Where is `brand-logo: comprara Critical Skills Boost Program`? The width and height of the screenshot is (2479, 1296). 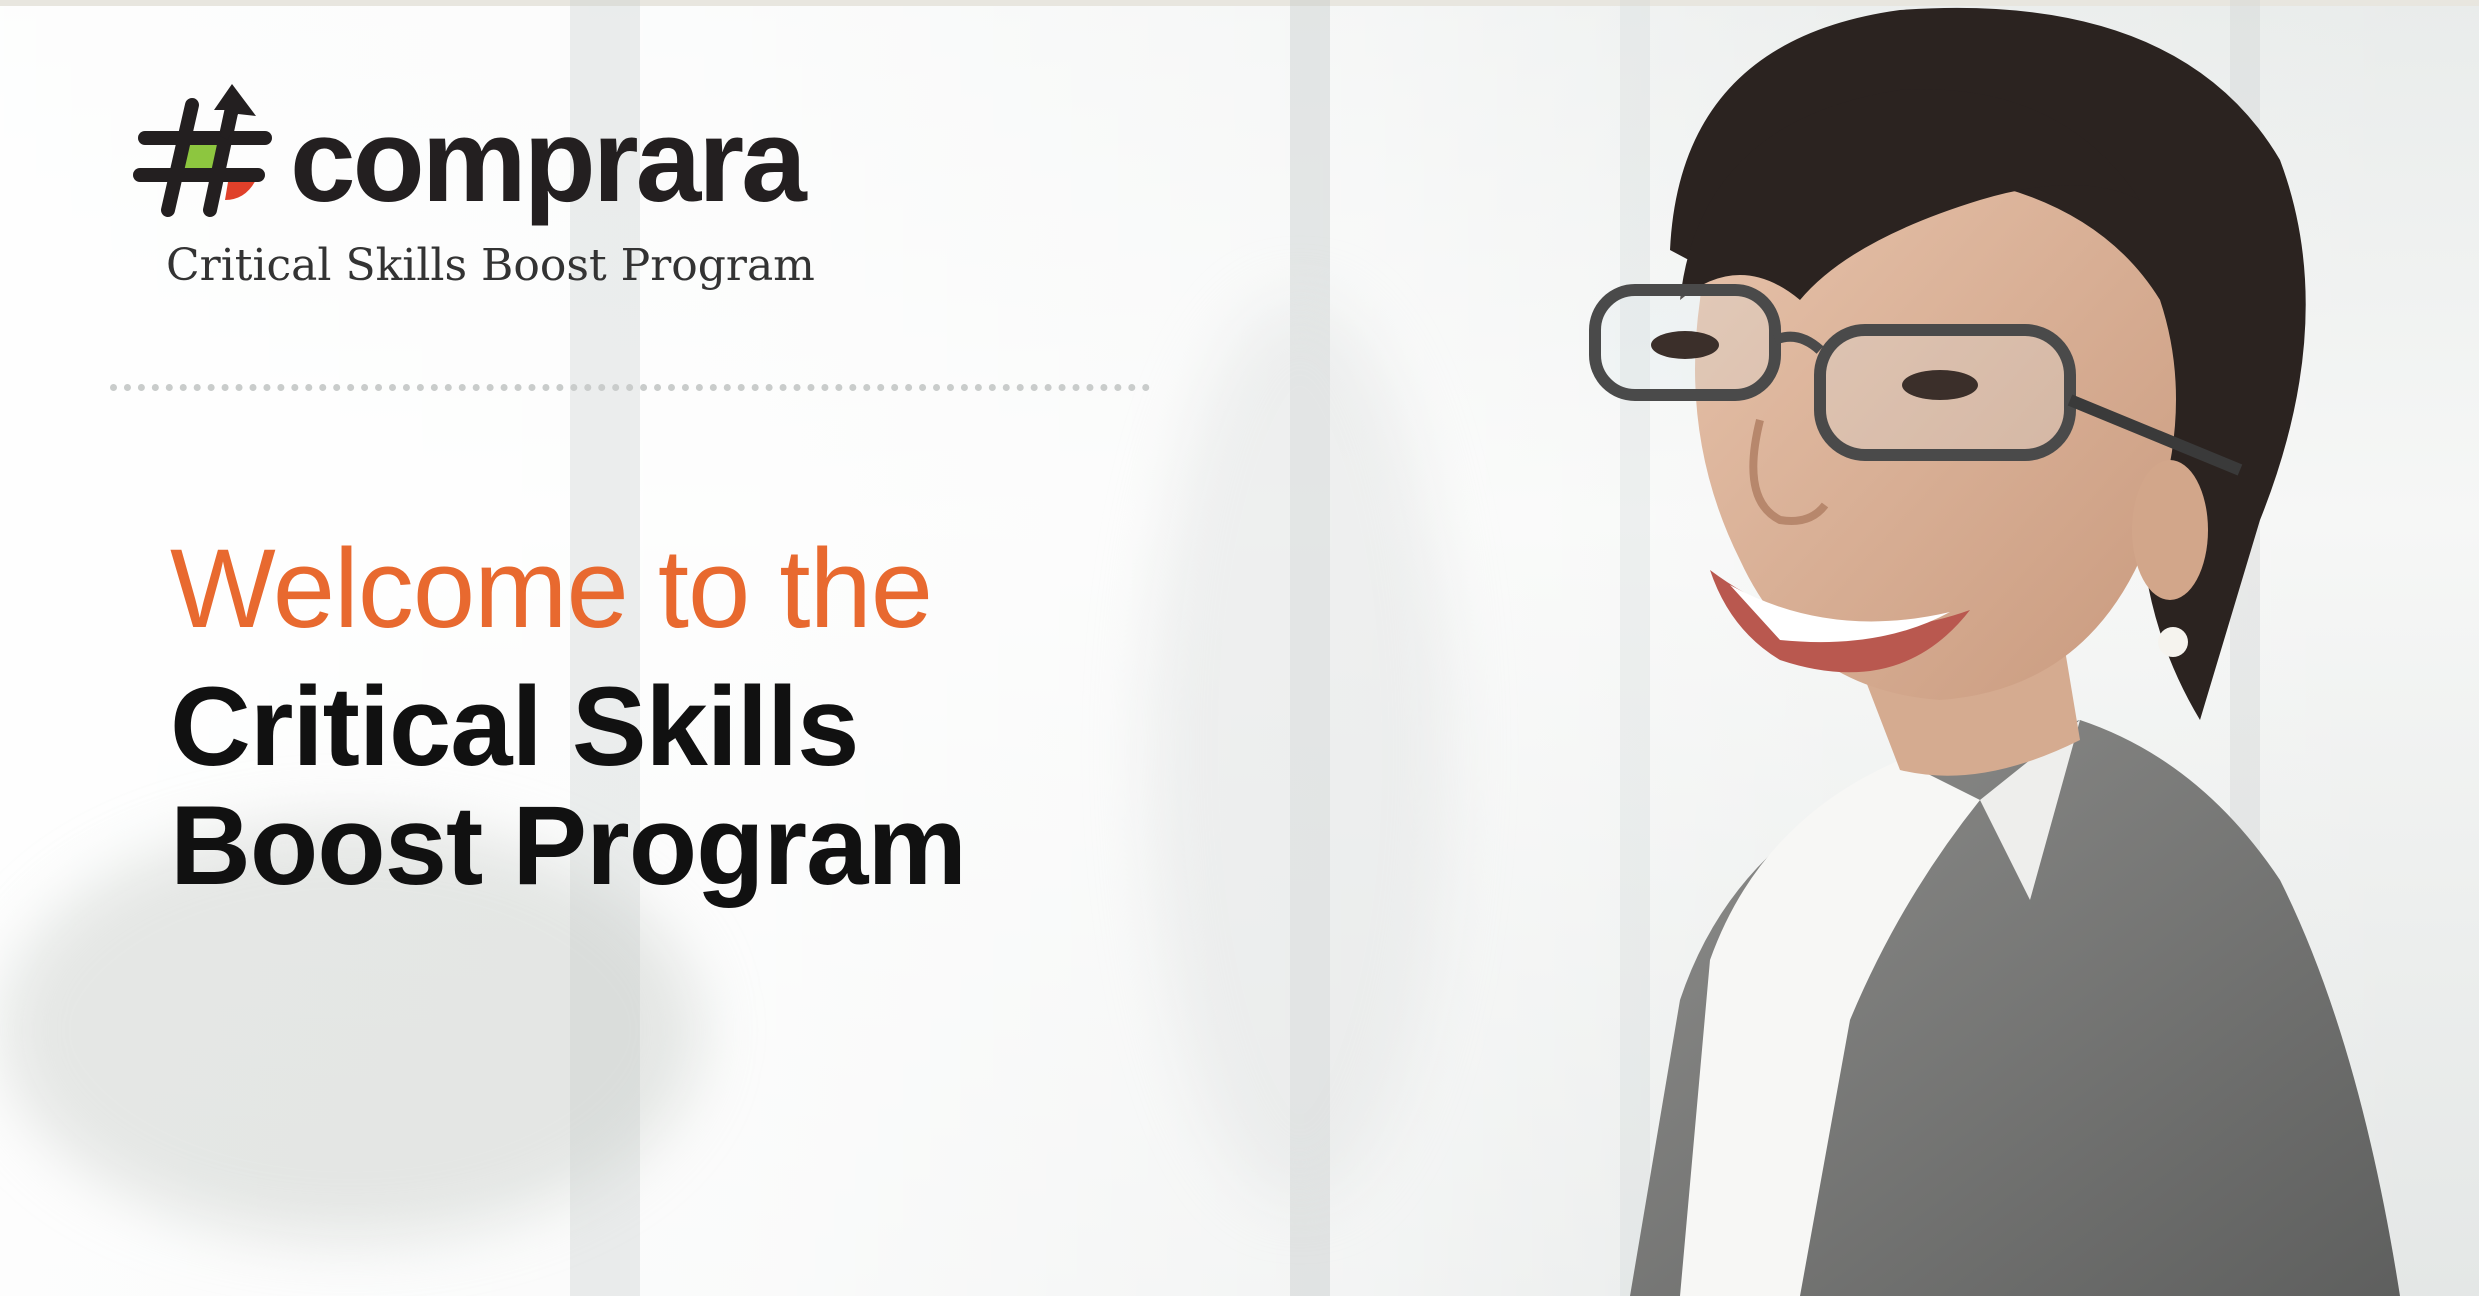
brand-logo: comprara Critical Skills Boost Program is located at coordinates (510, 185).